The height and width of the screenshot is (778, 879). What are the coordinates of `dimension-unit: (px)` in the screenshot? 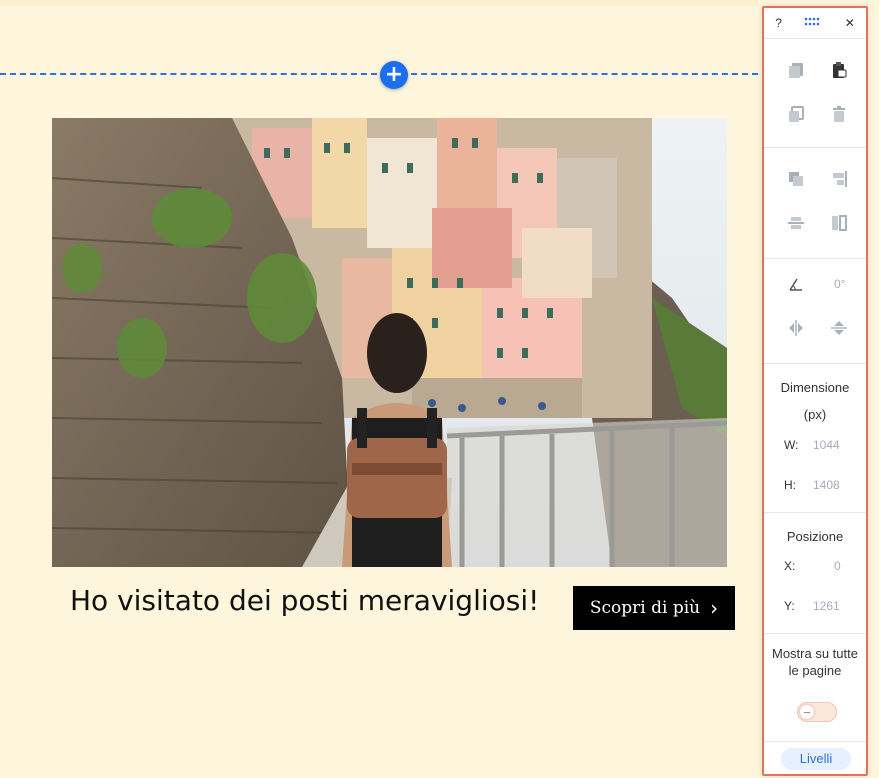 It's located at (815, 414).